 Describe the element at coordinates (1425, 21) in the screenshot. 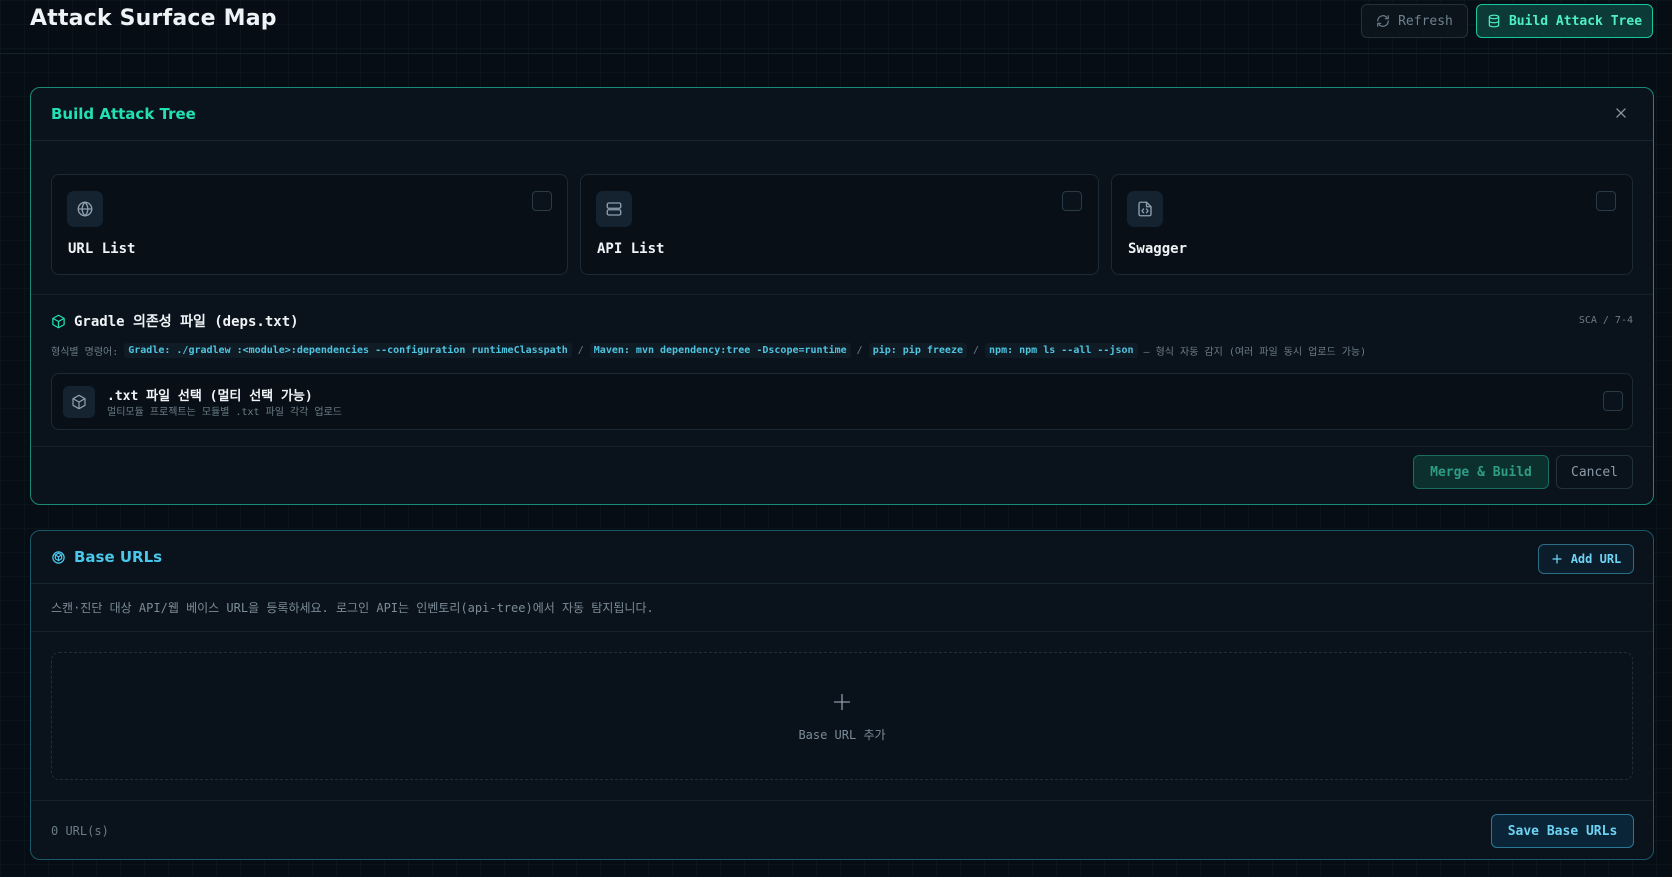

I see `refresh-label: Refresh` at that location.